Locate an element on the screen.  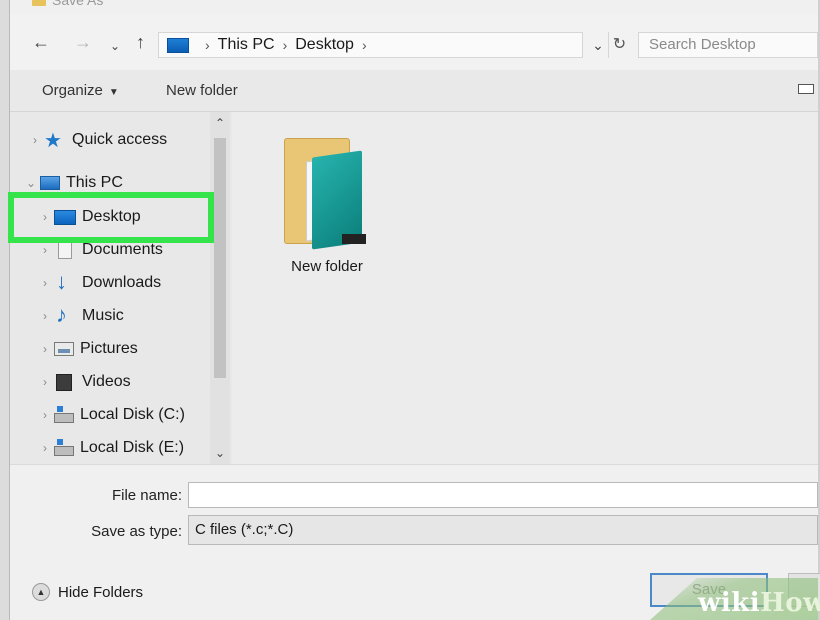
downloads-icon is located at coordinates (65, 282).